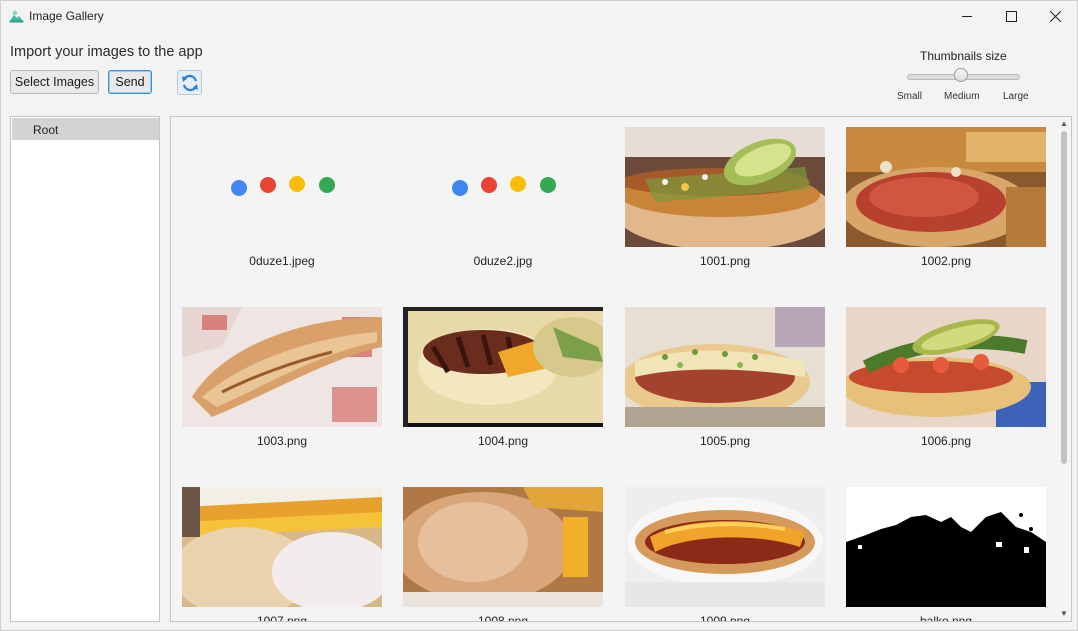 This screenshot has width=1078, height=631. Describe the element at coordinates (946, 261) in the screenshot. I see `image-caption: 1002.png` at that location.